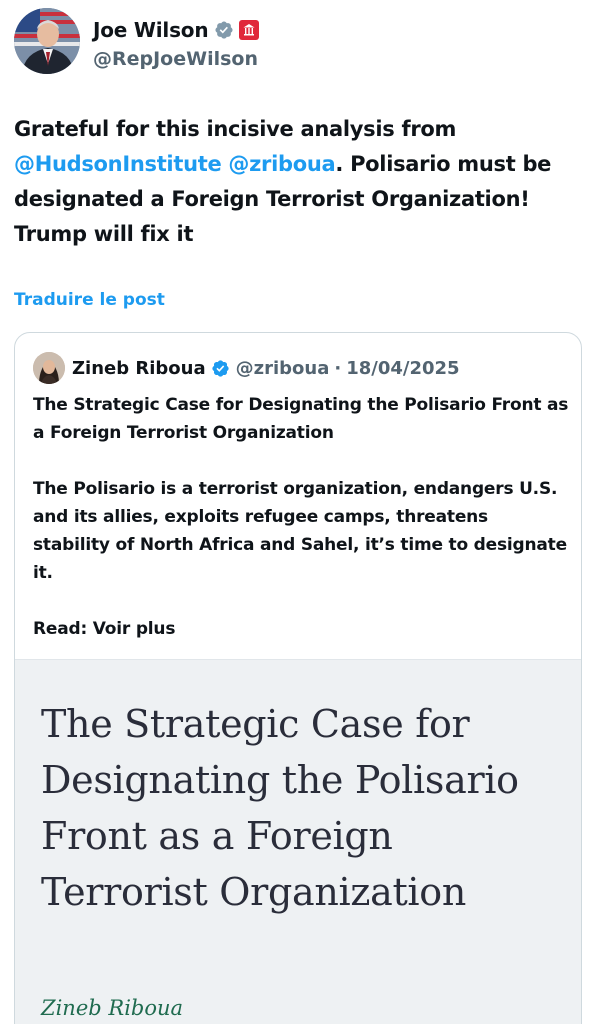 This screenshot has height=1024, width=596. I want to click on mention-link-zriboua: @zriboua, so click(281, 164).